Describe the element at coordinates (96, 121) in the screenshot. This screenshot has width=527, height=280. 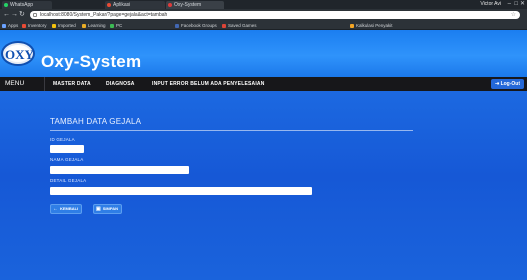
I see `page-title: TAMBAH DATA GEJALA` at that location.